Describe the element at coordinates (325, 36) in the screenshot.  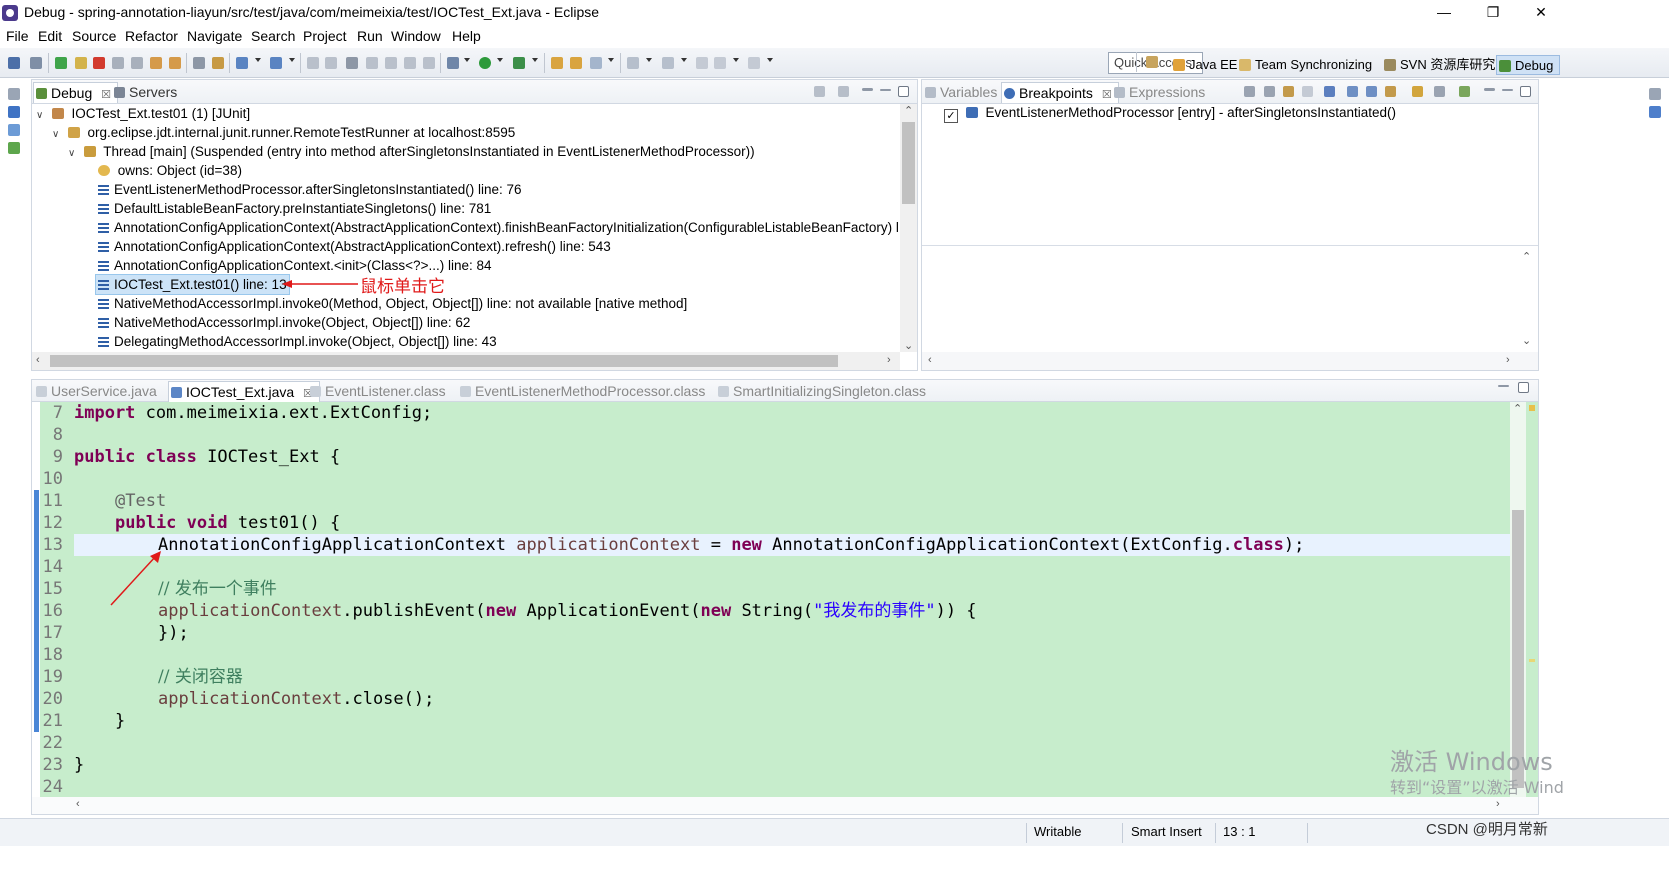
I see `menu-project: Project` at that location.